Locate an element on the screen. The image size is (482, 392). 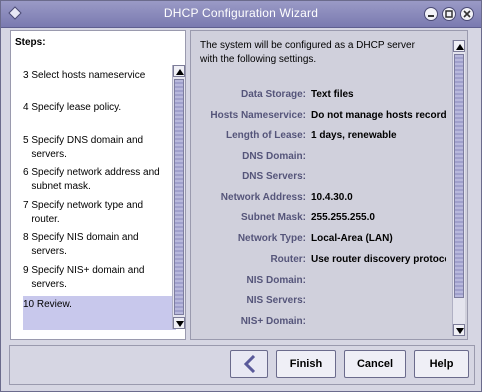
steps-scrollbar is located at coordinates (178, 197).